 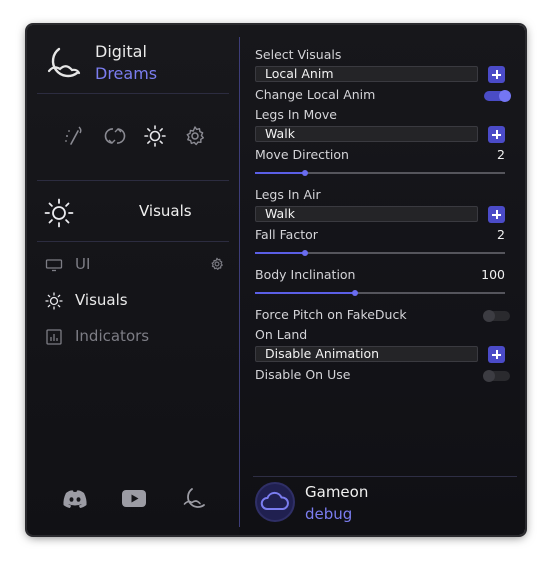 What do you see at coordinates (366, 214) in the screenshot?
I see `legs-in-air-dropdown: Walk` at bounding box center [366, 214].